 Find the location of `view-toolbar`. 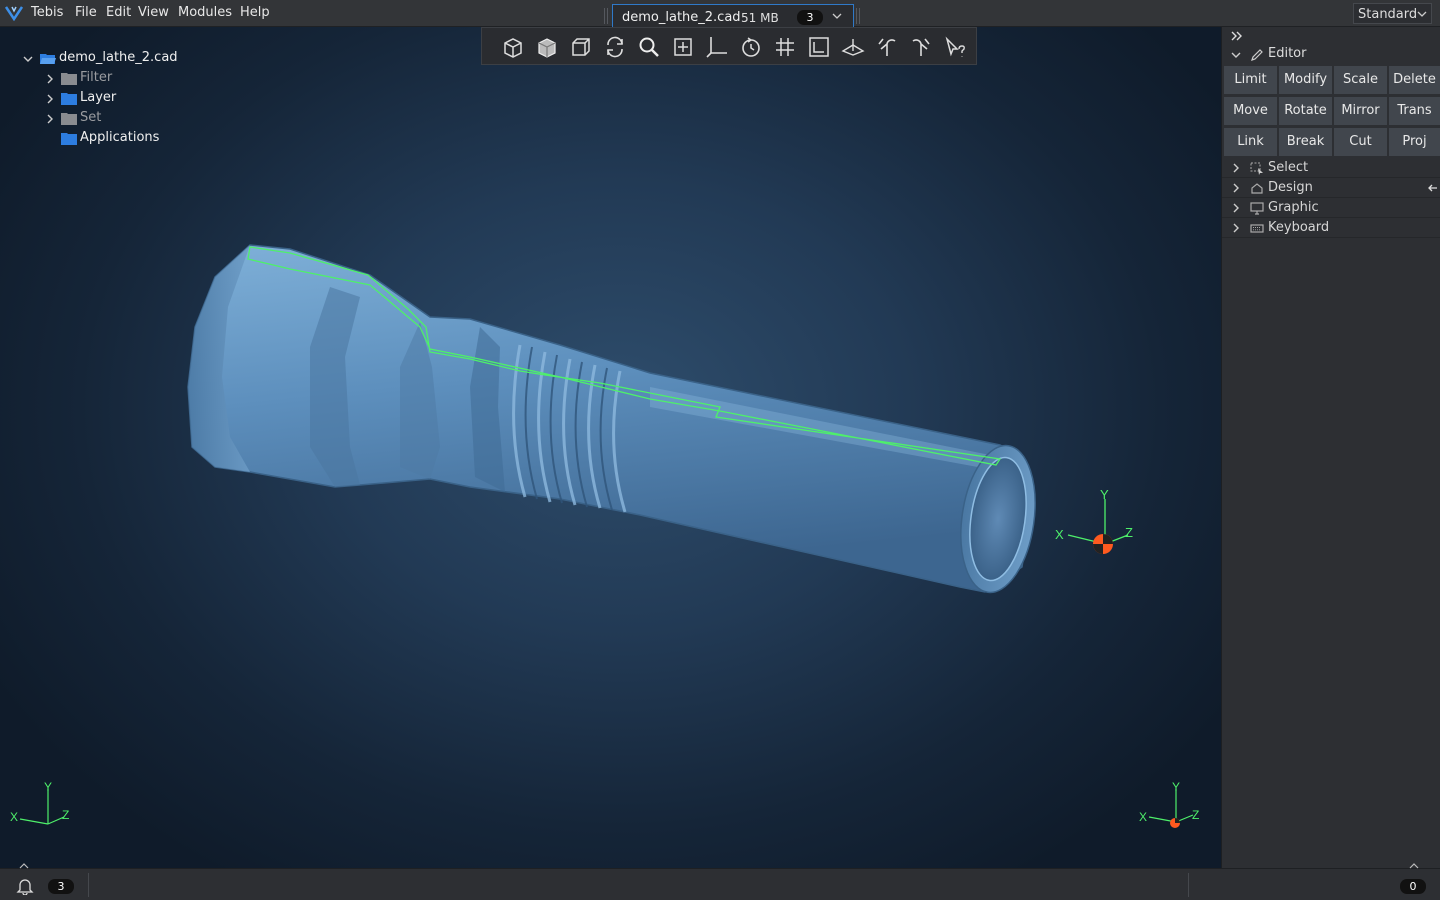

view-toolbar is located at coordinates (729, 46).